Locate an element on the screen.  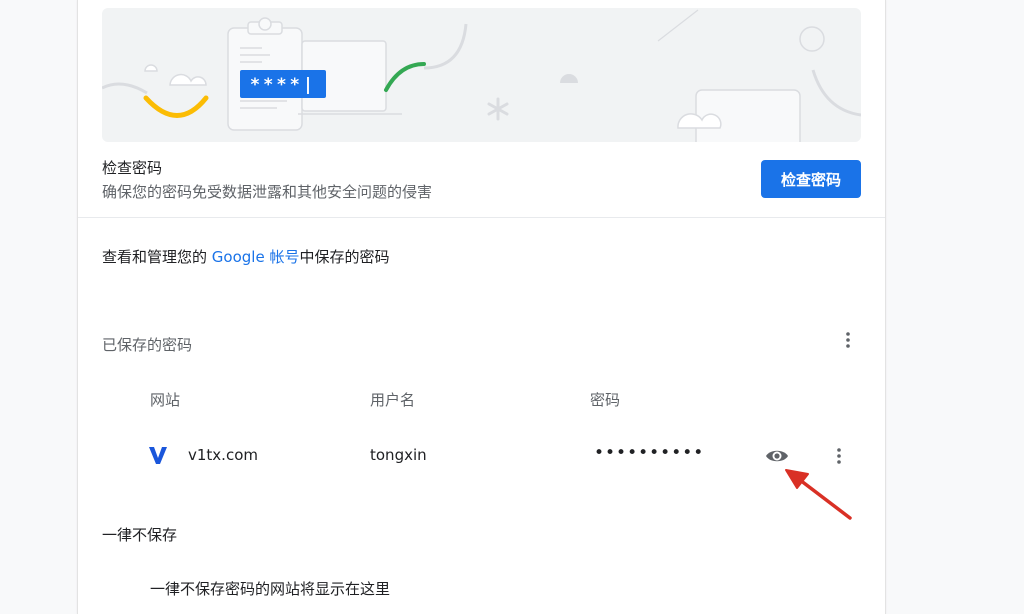
show-password-button is located at coordinates (777, 456).